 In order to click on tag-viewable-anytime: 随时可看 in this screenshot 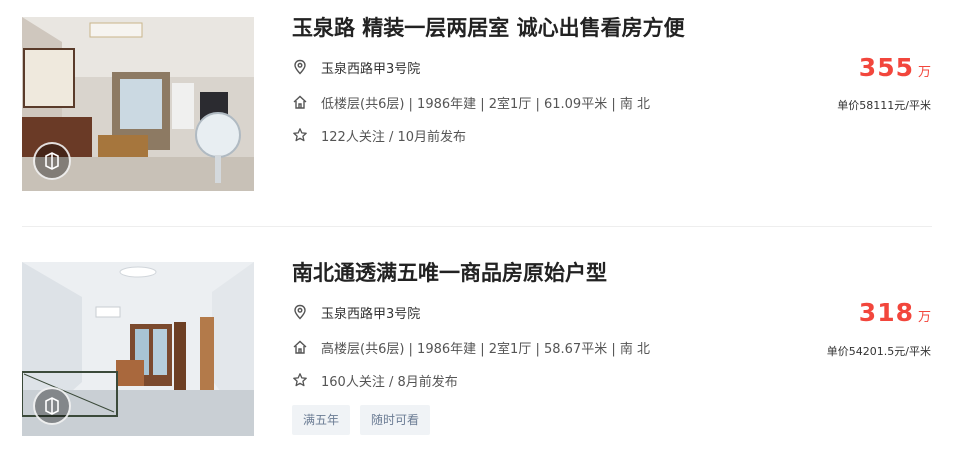, I will do `click(395, 420)`.